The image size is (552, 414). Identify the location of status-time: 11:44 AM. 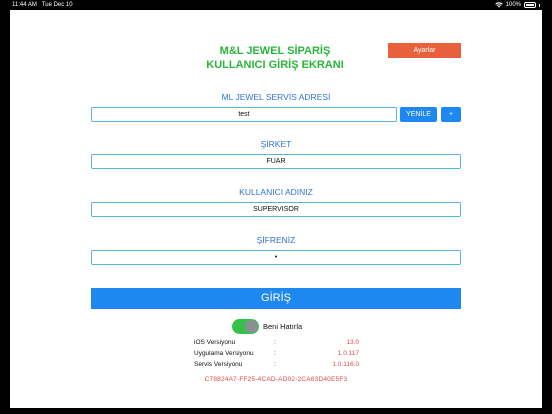
(24, 5).